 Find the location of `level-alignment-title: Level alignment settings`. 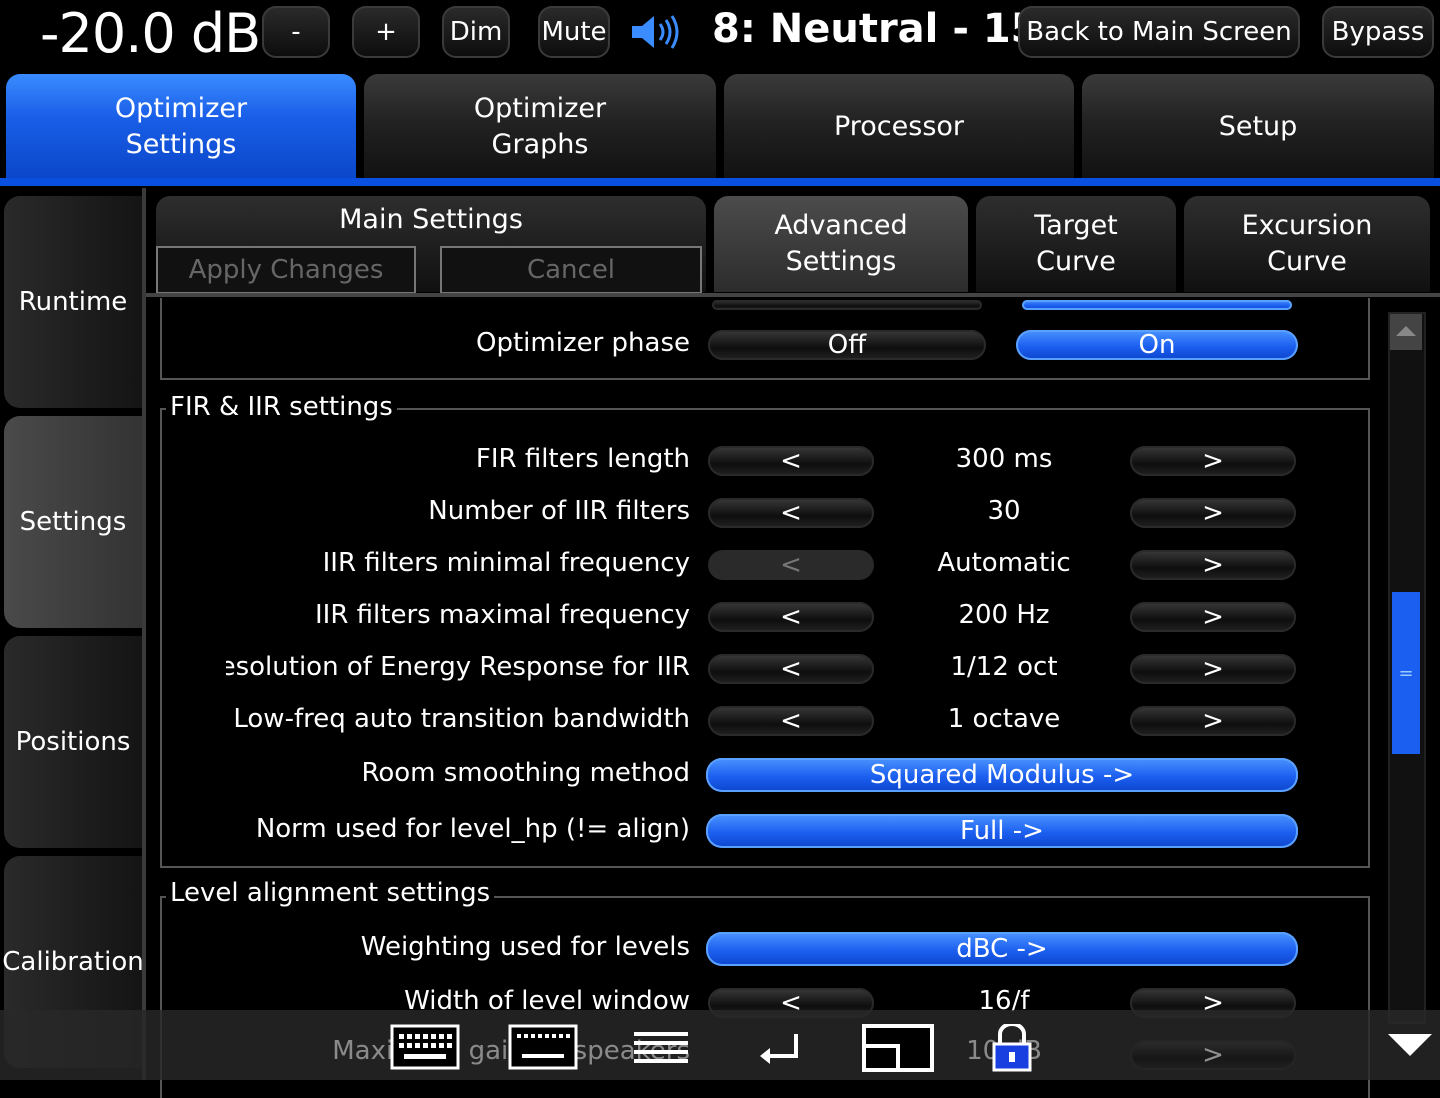

level-alignment-title: Level alignment settings is located at coordinates (330, 893).